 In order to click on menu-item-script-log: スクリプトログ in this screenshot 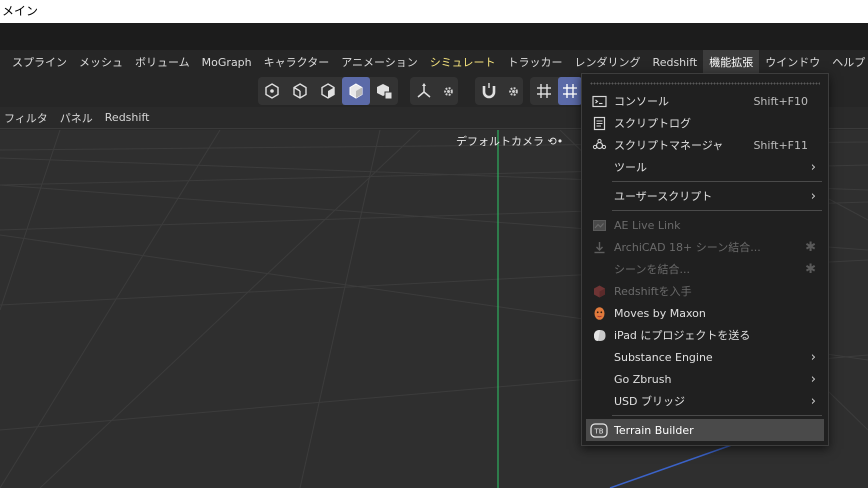, I will do `click(705, 123)`.